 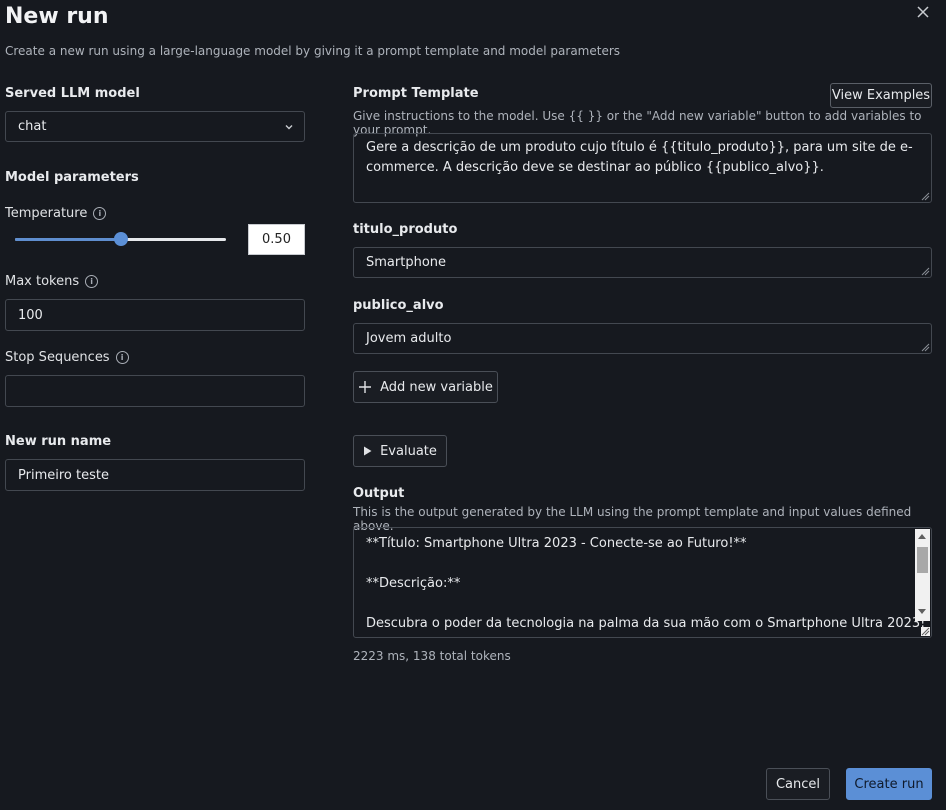 I want to click on close-icon, so click(x=923, y=12).